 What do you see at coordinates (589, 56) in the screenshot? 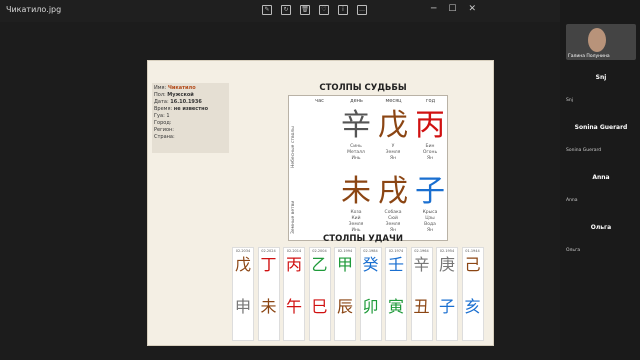
I see `participant-name: Галина Полунина` at bounding box center [589, 56].